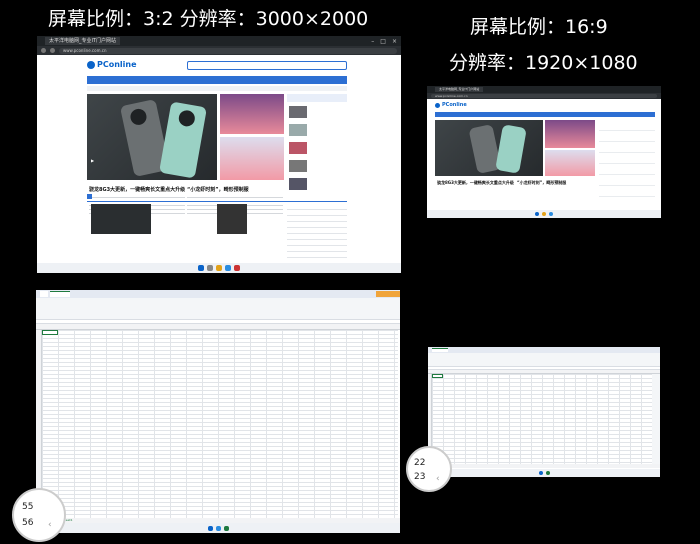 This screenshot has height=544, width=700. Describe the element at coordinates (475, 183) in the screenshot. I see `headline-1-small: 骁龙8G3大更新，一键畅爽长文重点大升级` at that location.